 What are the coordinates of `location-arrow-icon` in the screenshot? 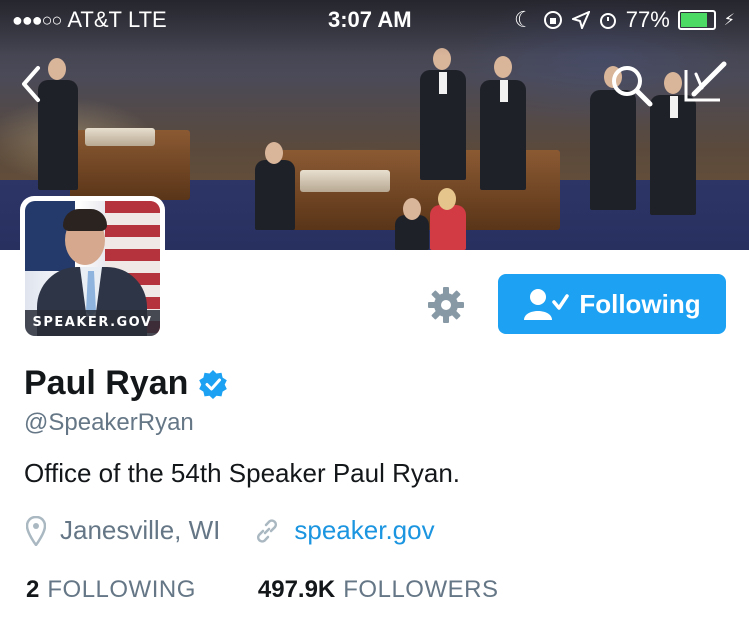 It's located at (580, 20).